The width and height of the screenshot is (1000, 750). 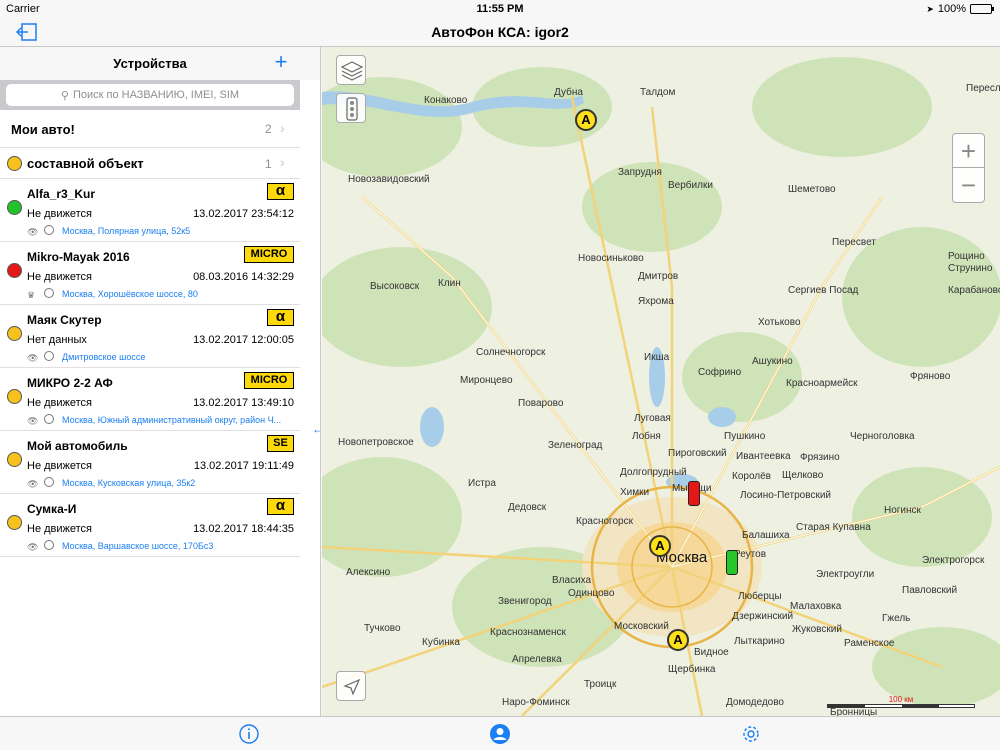 What do you see at coordinates (268, 164) in the screenshot?
I see `subgroup-count: 1` at bounding box center [268, 164].